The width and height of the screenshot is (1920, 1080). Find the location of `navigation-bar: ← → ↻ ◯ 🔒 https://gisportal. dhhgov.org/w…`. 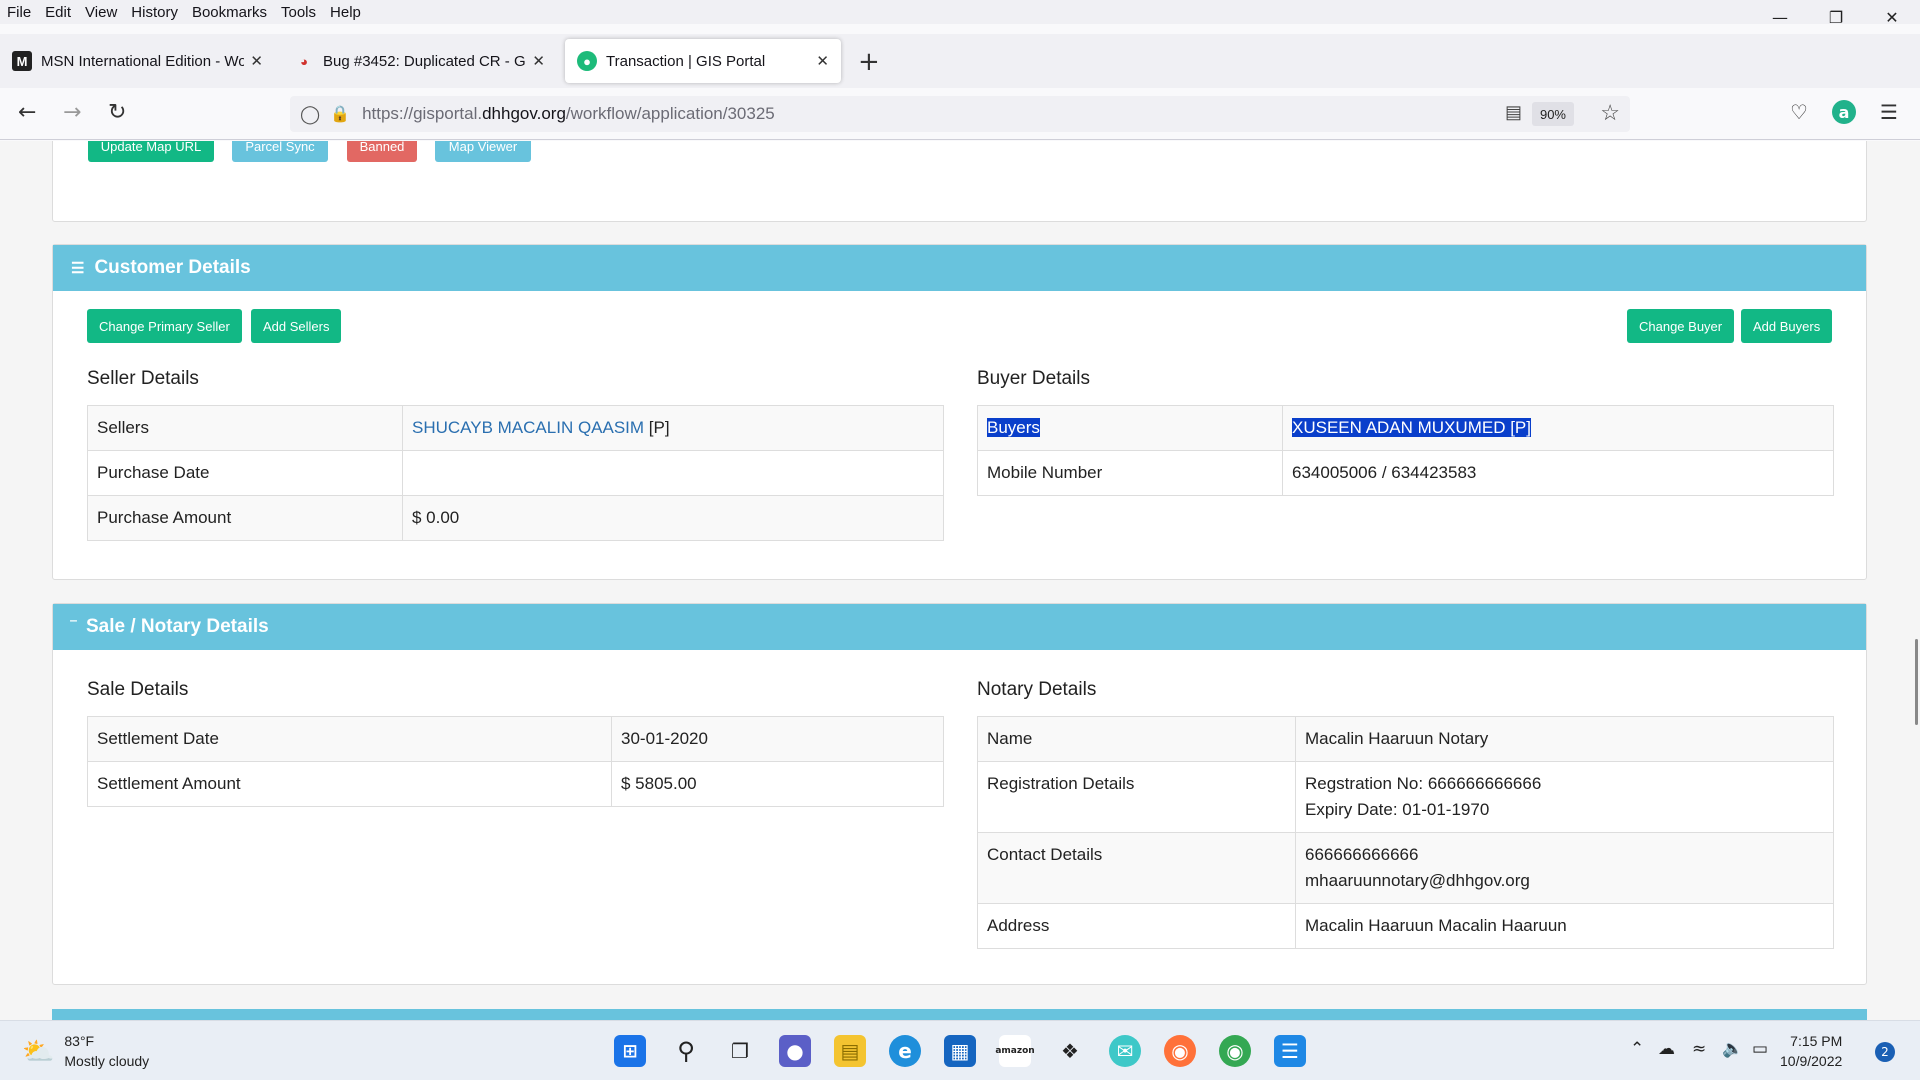

navigation-bar: ← → ↻ ◯ 🔒 https://gisportal. dhhgov.org/w… is located at coordinates (960, 114).